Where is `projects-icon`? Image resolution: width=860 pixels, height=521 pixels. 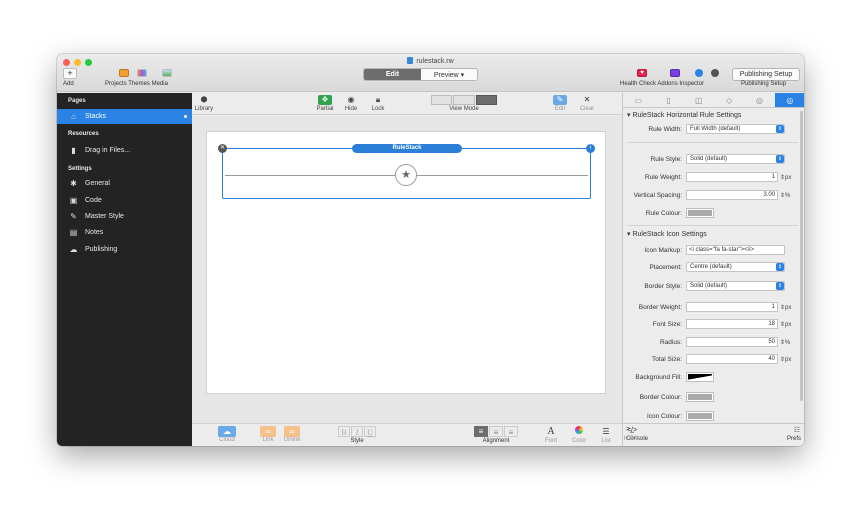 projects-icon is located at coordinates (124, 73).